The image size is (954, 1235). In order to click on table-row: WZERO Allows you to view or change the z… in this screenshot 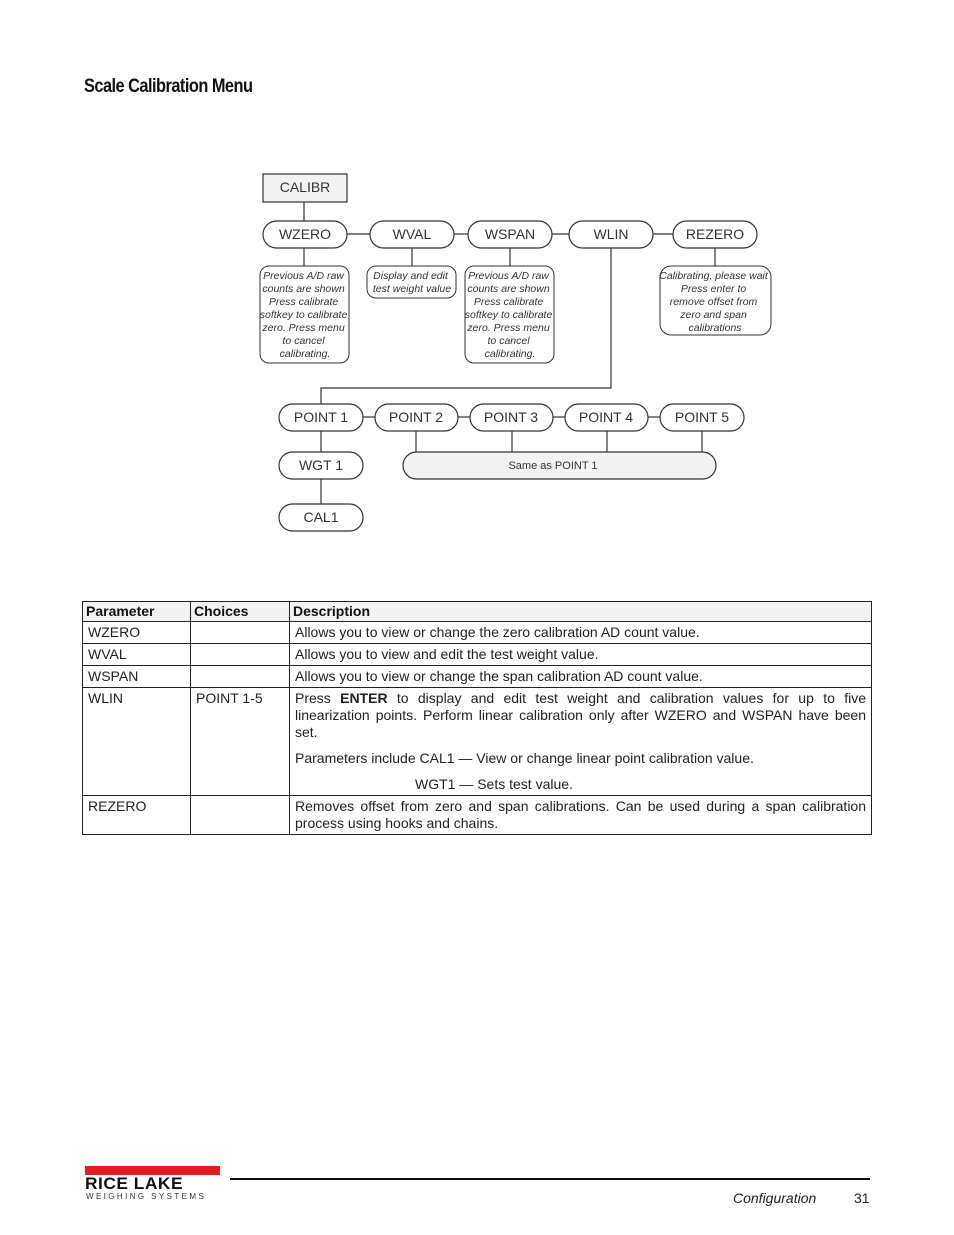, I will do `click(477, 632)`.